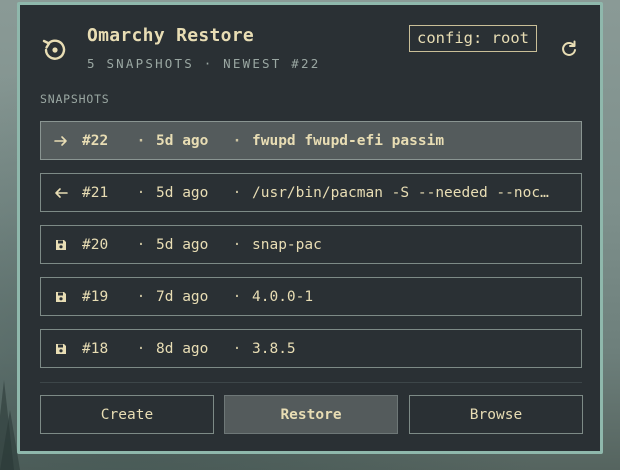  Describe the element at coordinates (95, 192) in the screenshot. I see `snapshot-number: #21` at that location.